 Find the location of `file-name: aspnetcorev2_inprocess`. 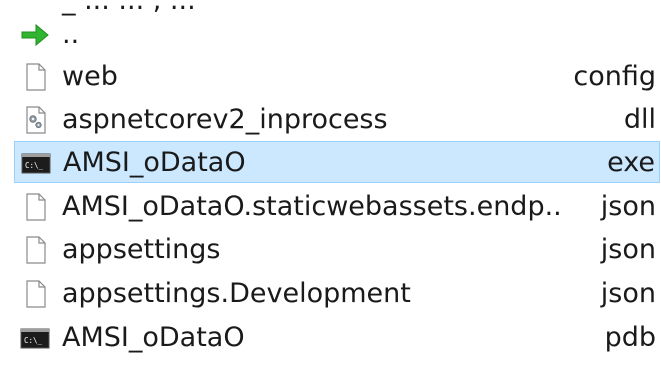

file-name: aspnetcorev2_inprocess is located at coordinates (225, 119).